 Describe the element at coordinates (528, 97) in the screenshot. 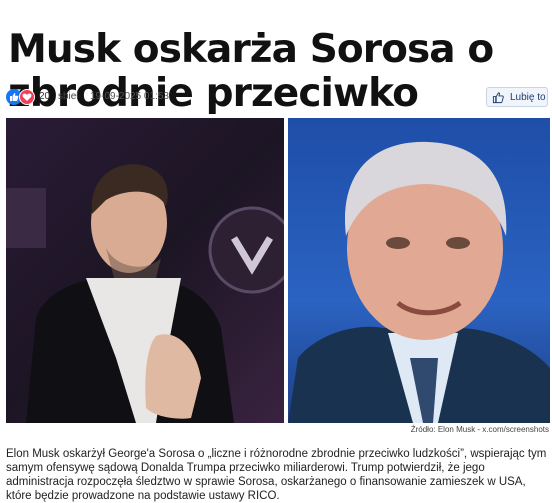

I see `like-button-label: Lubię to` at that location.